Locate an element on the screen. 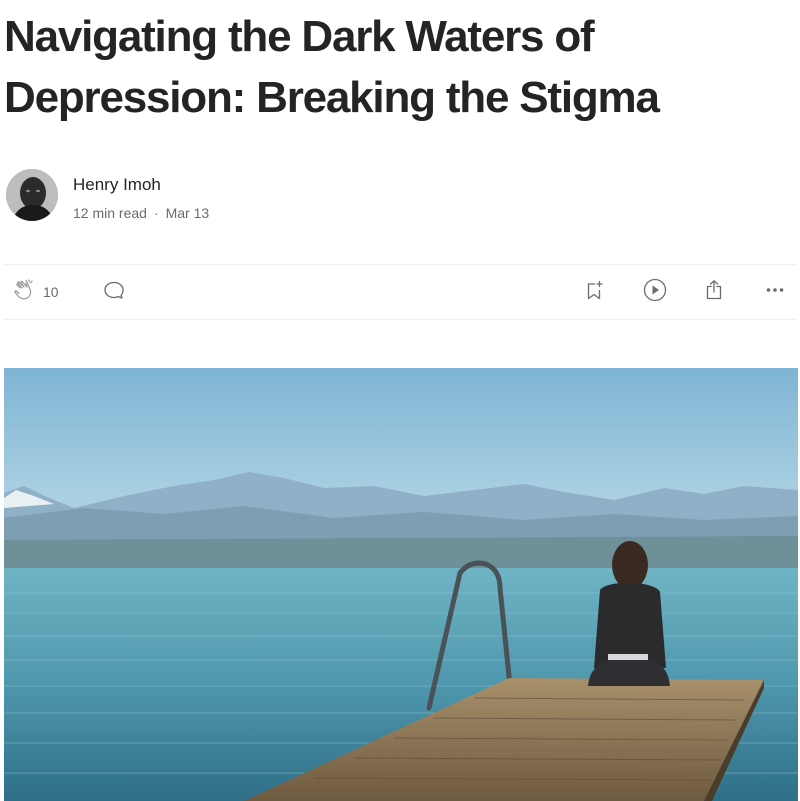  bookmark-add-icon is located at coordinates (594, 292).